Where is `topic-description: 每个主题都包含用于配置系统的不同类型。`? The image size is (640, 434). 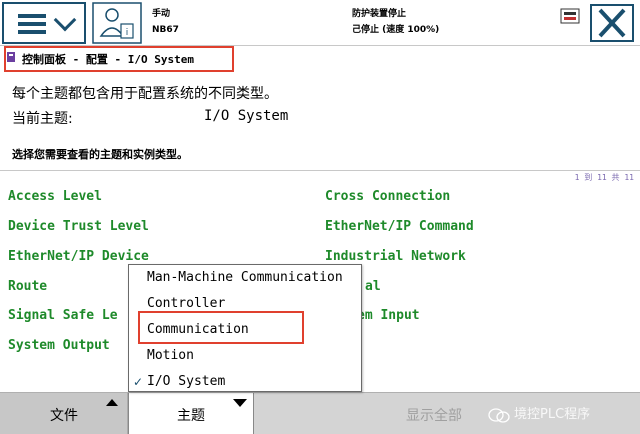
topic-description: 每个主题都包含用于配置系统的不同类型。 is located at coordinates (145, 94).